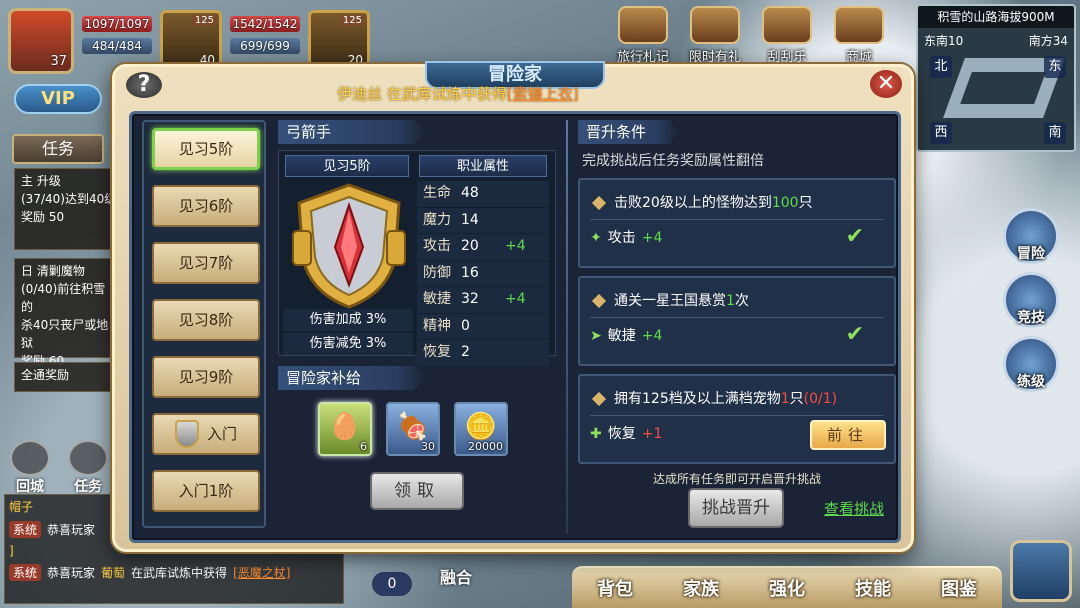  I want to click on training-button: 练级, so click(1031, 364).